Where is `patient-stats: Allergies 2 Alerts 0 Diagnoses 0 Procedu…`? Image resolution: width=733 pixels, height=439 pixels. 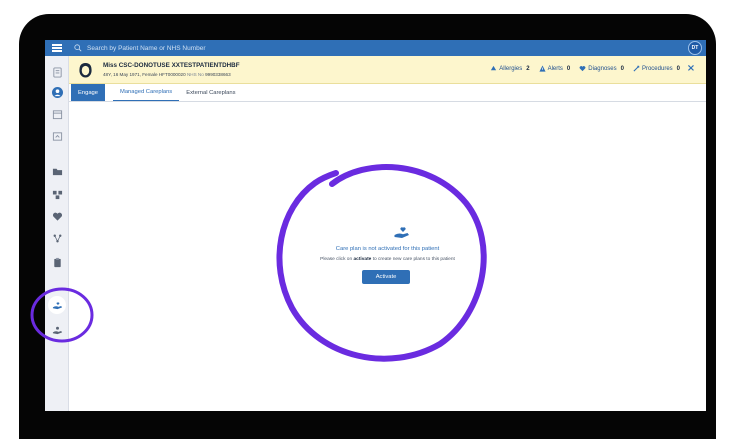
patient-stats: Allergies 2 Alerts 0 Diagnoses 0 Procedu… is located at coordinates (580, 68).